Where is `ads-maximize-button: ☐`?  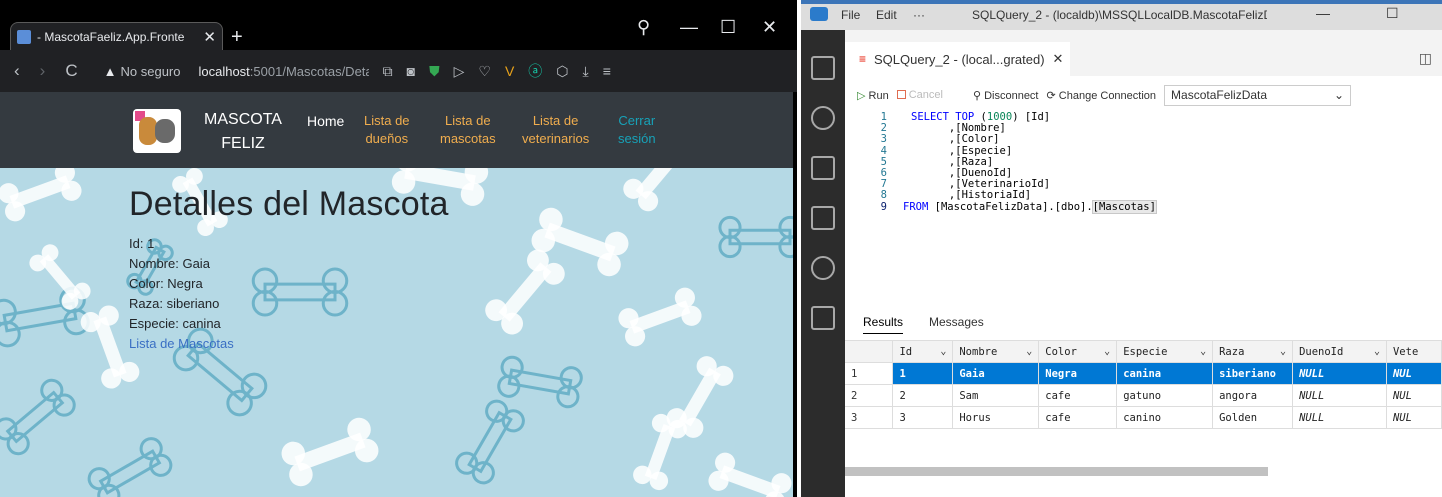 ads-maximize-button: ☐ is located at coordinates (1392, 13).